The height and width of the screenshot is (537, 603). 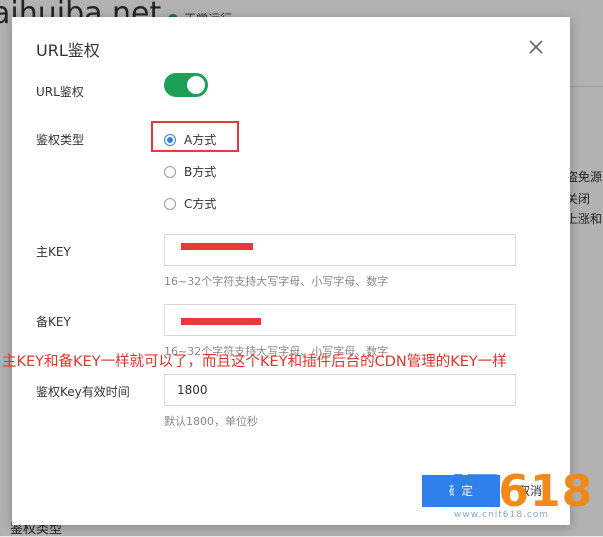 I want to click on radio-label: C方式, so click(x=200, y=204).